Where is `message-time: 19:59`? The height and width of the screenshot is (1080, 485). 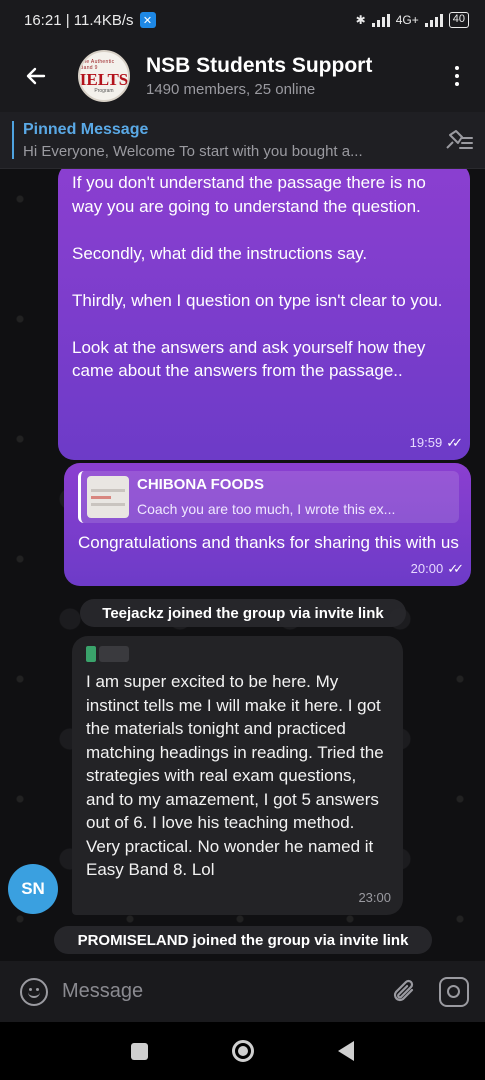
message-time: 19:59 is located at coordinates (426, 442).